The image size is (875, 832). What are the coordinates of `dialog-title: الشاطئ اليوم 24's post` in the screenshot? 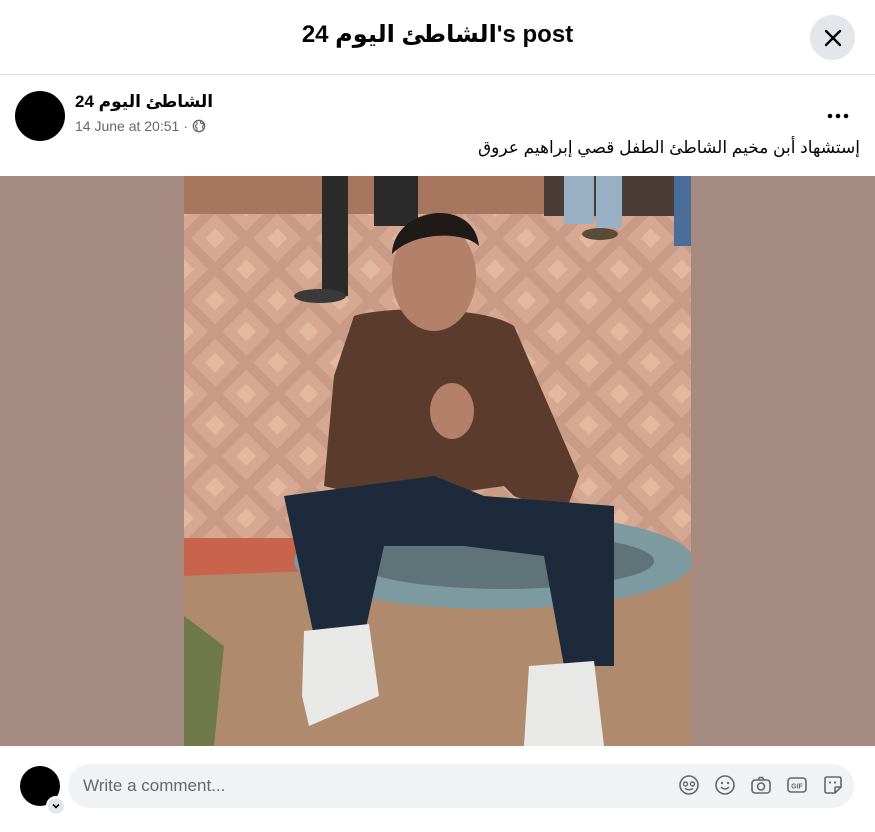 It's located at (437, 34).